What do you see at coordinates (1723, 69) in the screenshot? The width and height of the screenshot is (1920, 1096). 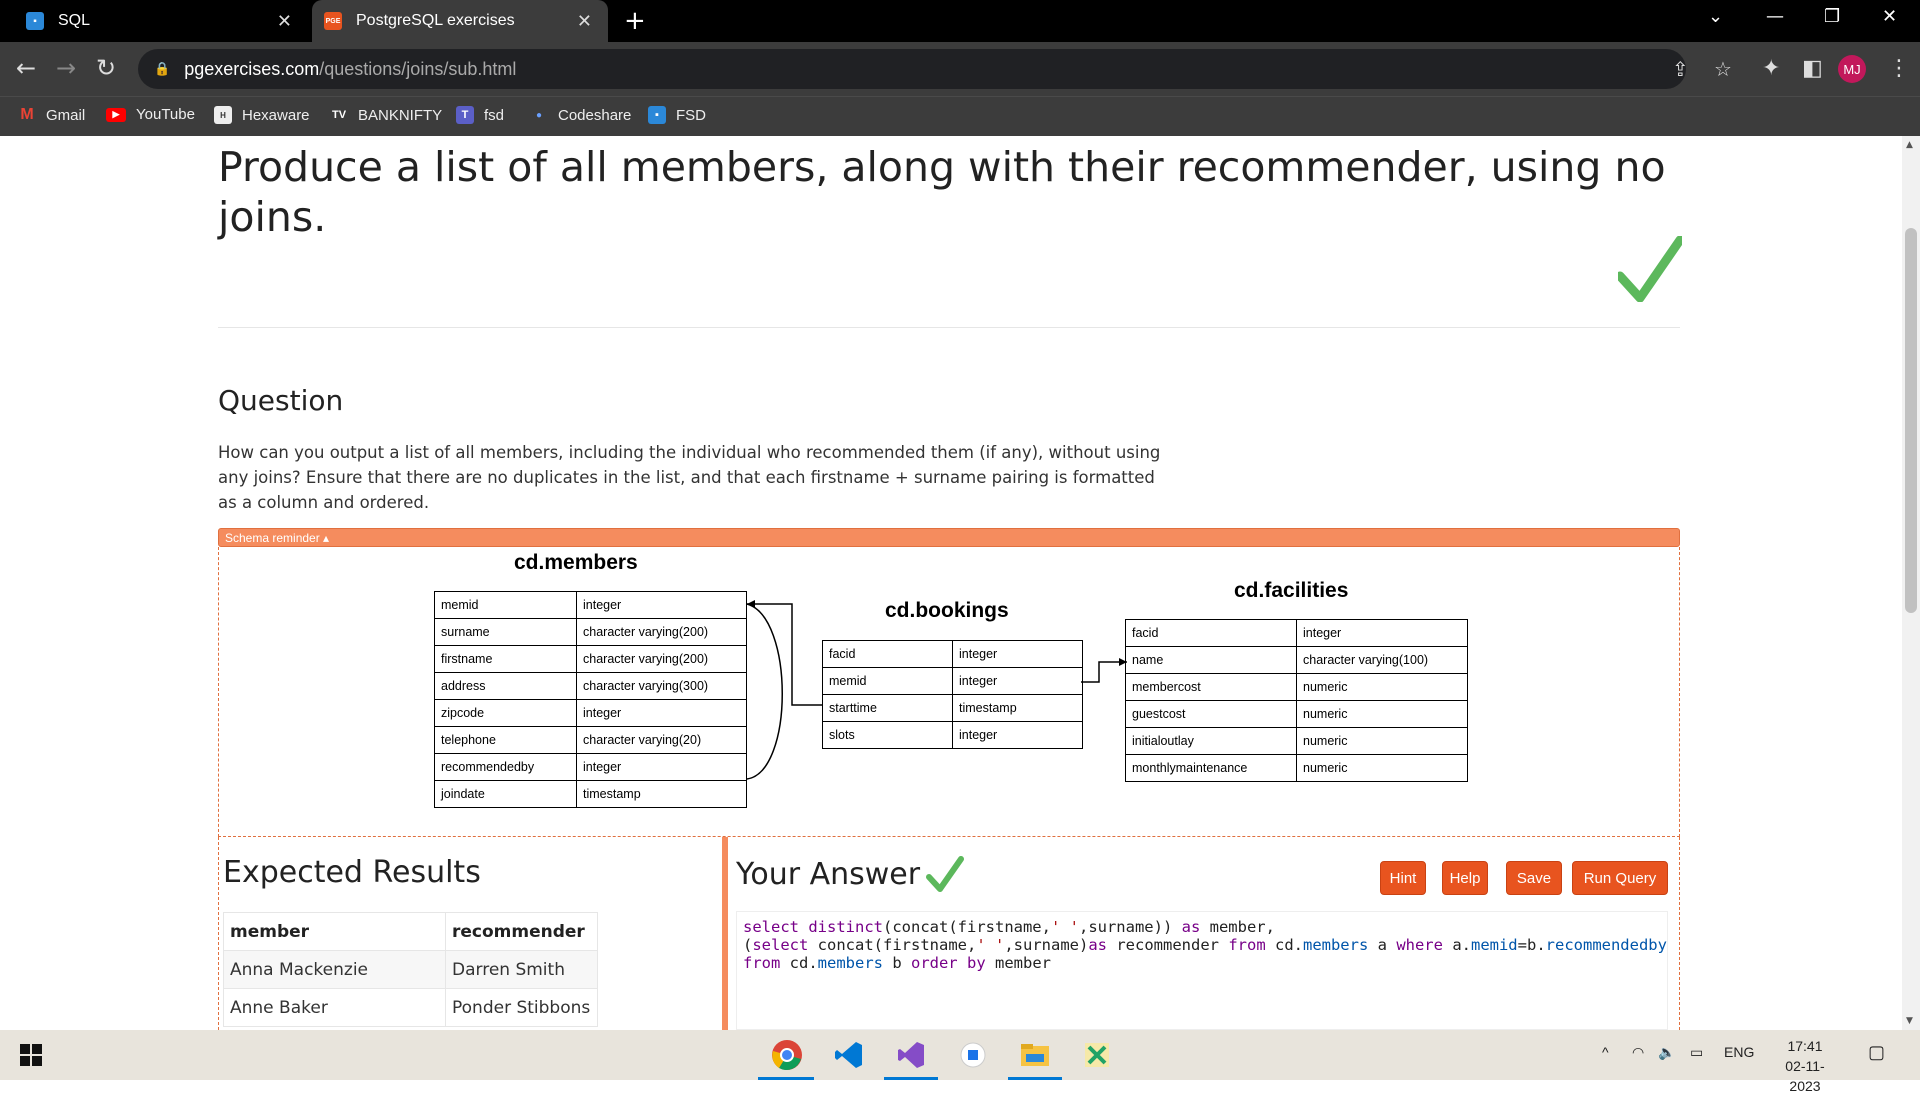 I see `star-icon: ☆` at bounding box center [1723, 69].